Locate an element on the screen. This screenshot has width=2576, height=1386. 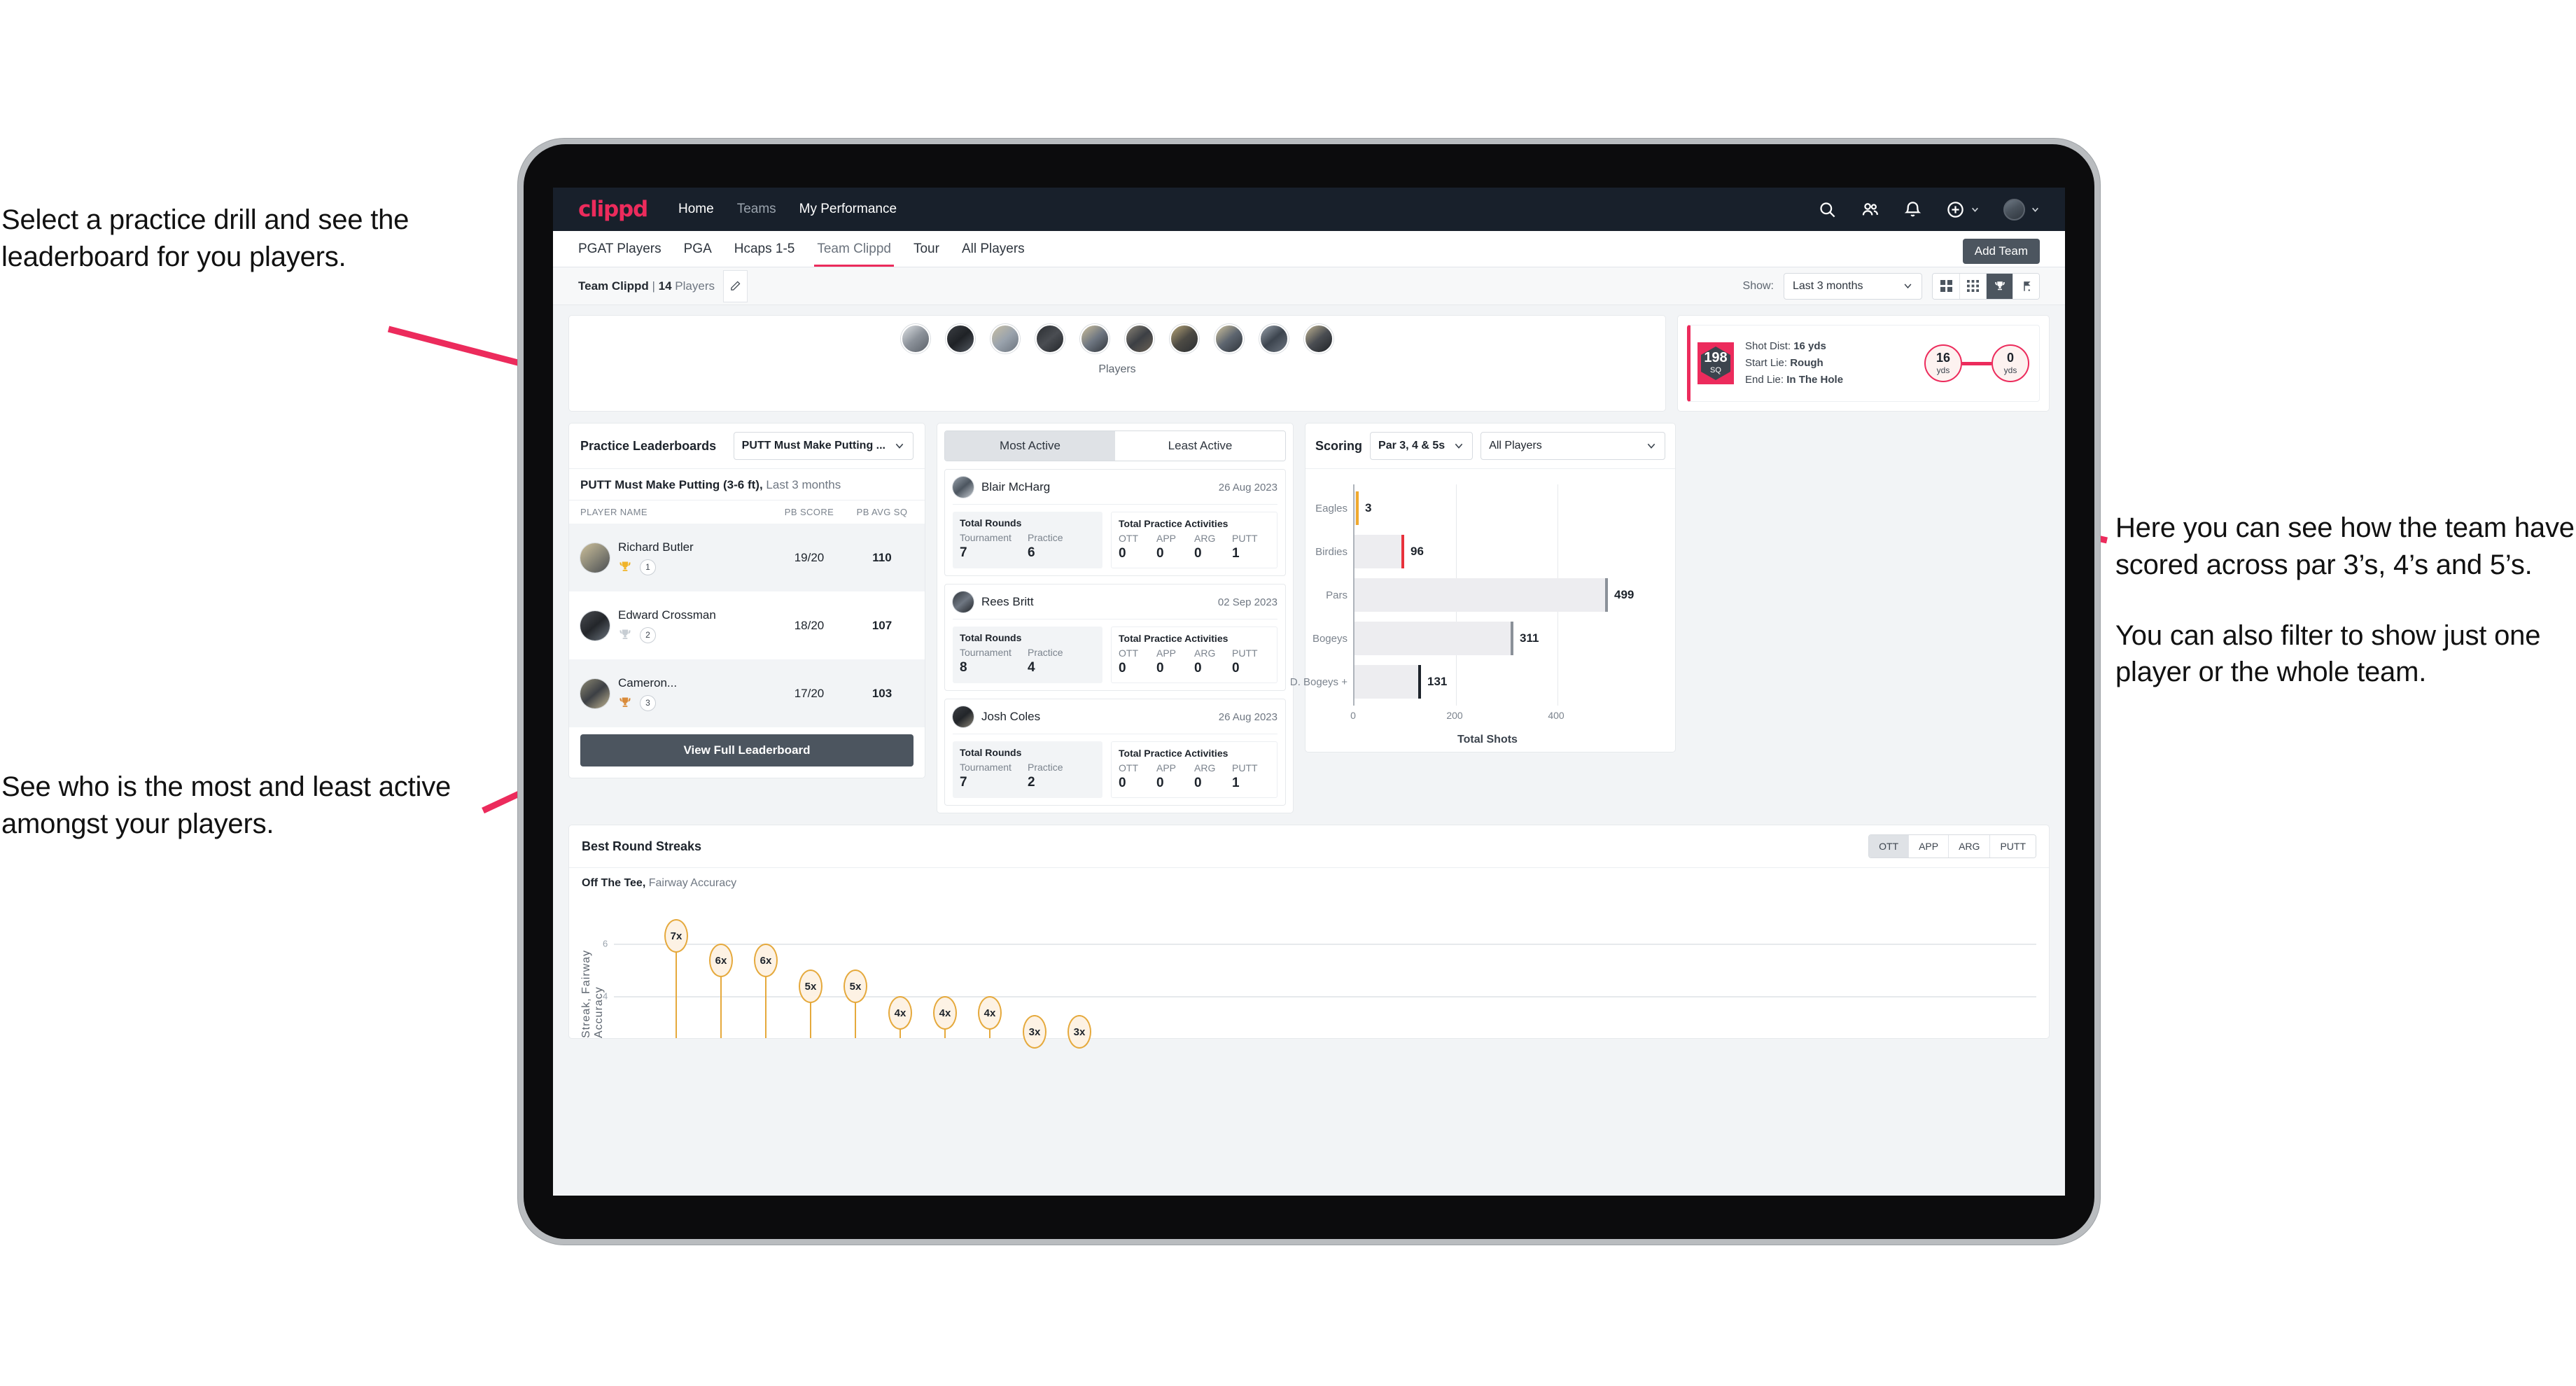
segment-ott: OTT is located at coordinates (1889, 846).